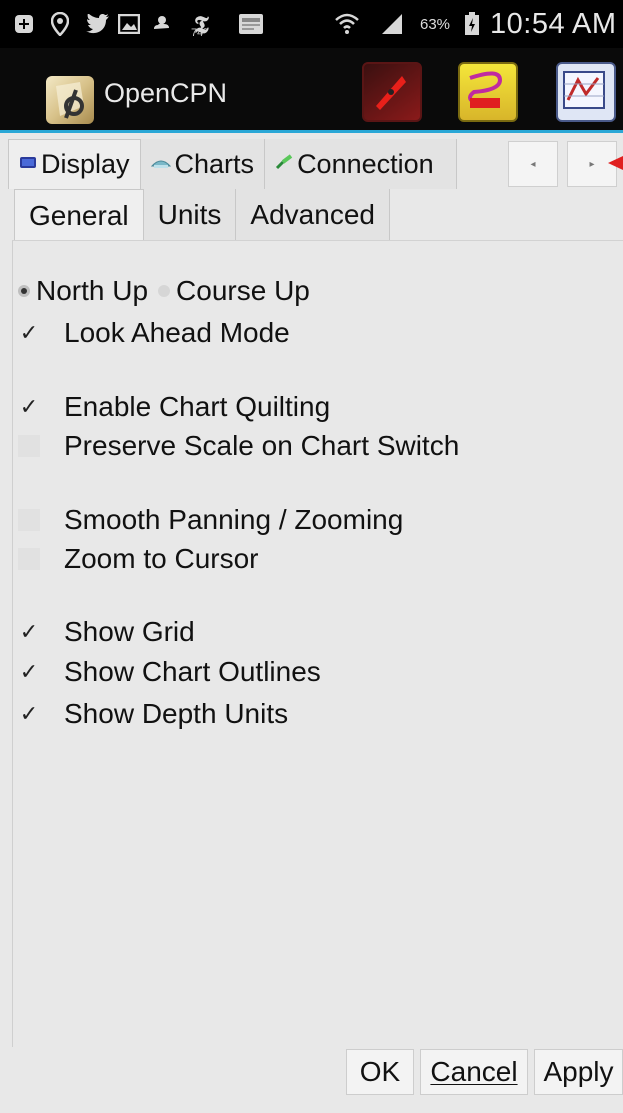 The width and height of the screenshot is (623, 1113). I want to click on show-chart-outlines-checkbox: ✓, so click(29, 671).